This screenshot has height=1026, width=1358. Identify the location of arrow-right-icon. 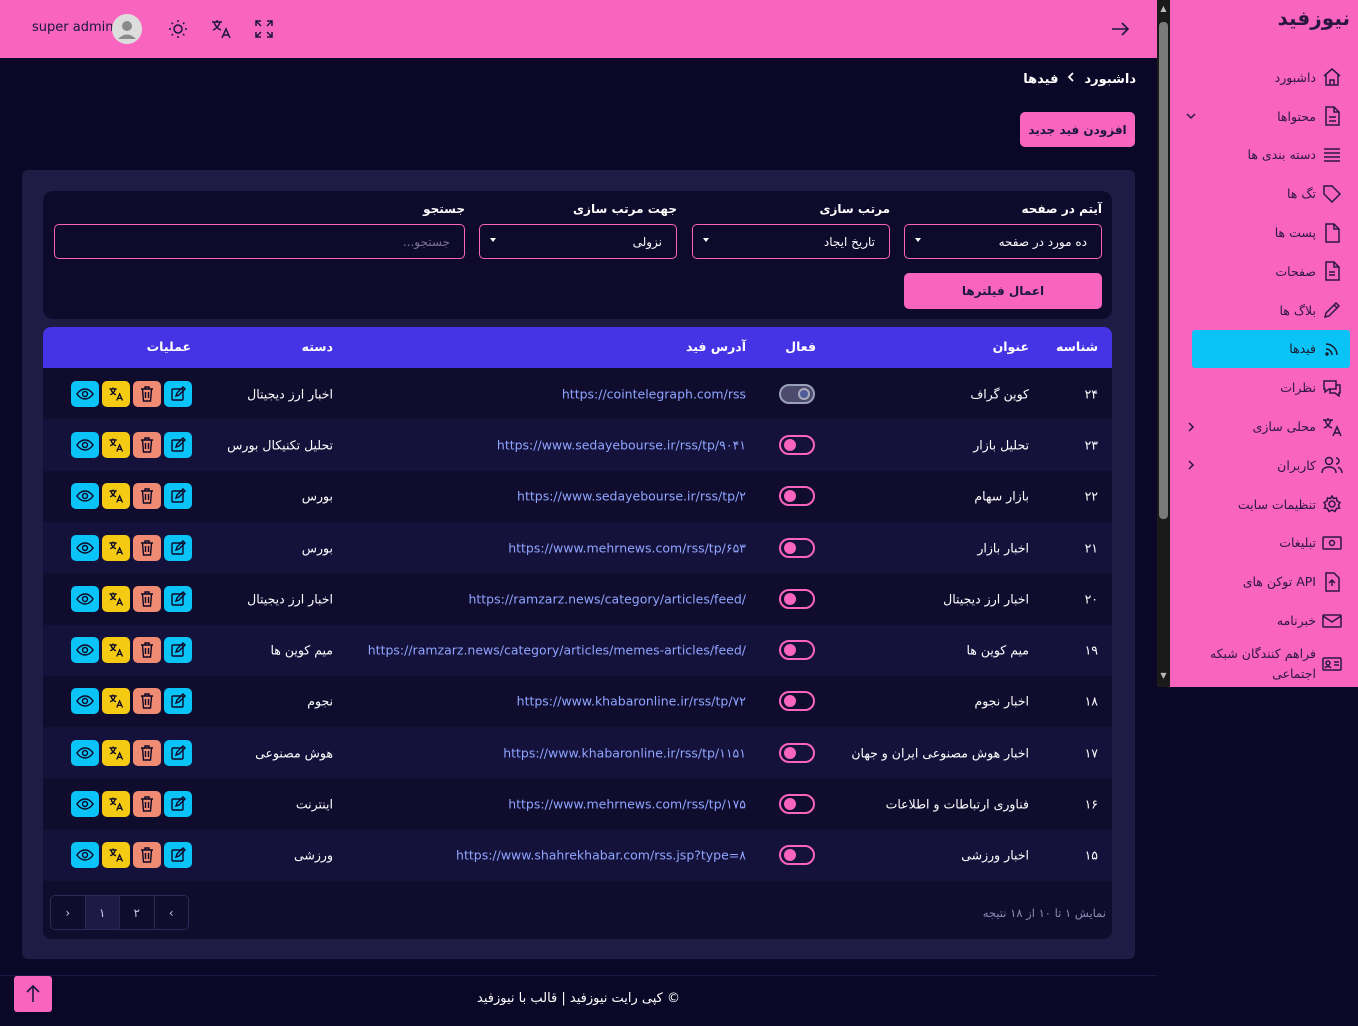
(1120, 29).